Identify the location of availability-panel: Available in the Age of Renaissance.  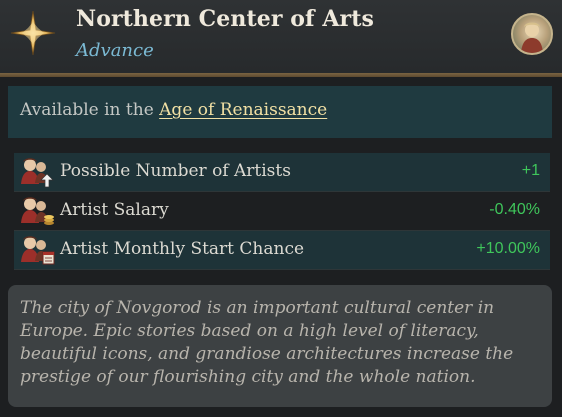
(280, 112).